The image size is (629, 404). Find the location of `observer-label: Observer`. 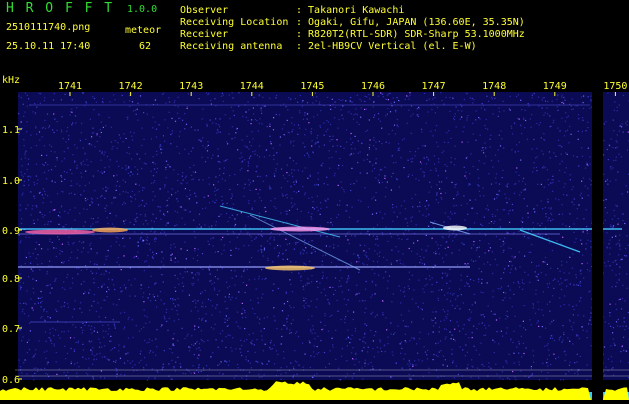

observer-label: Observer is located at coordinates (204, 11).